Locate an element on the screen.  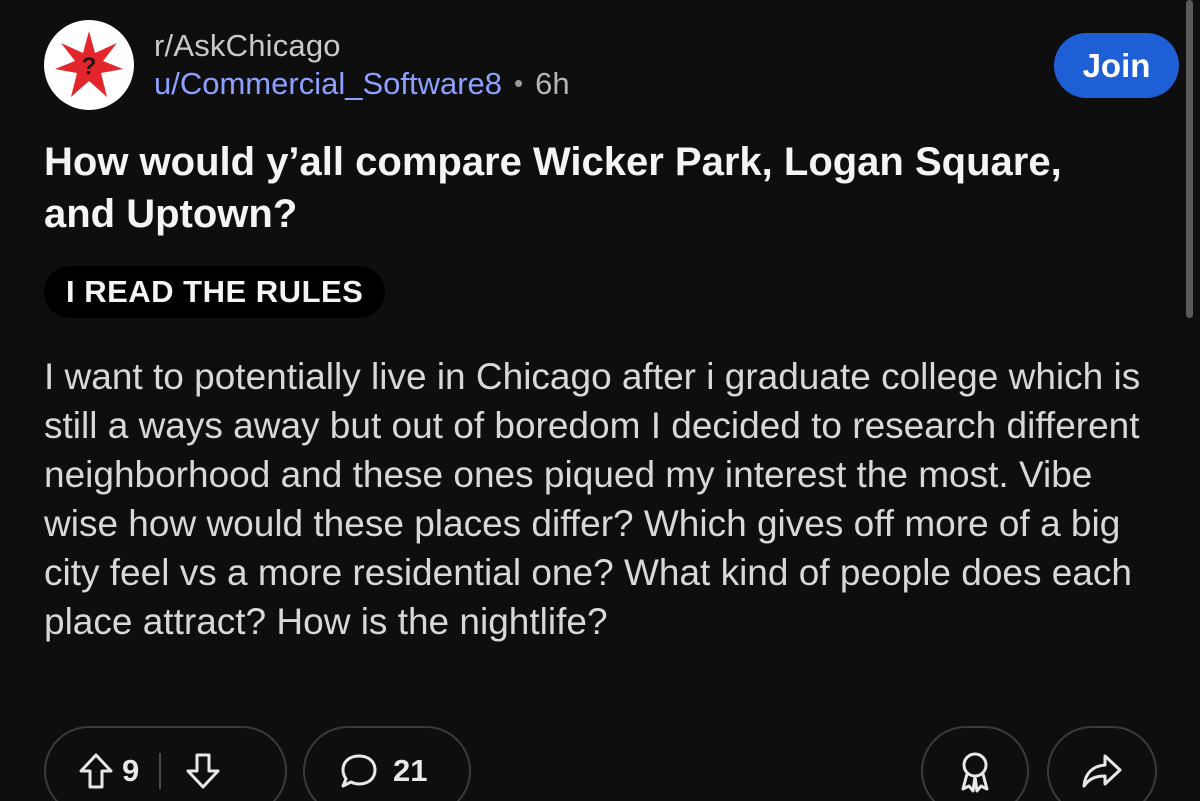
comment-bubble-icon is located at coordinates (359, 771).